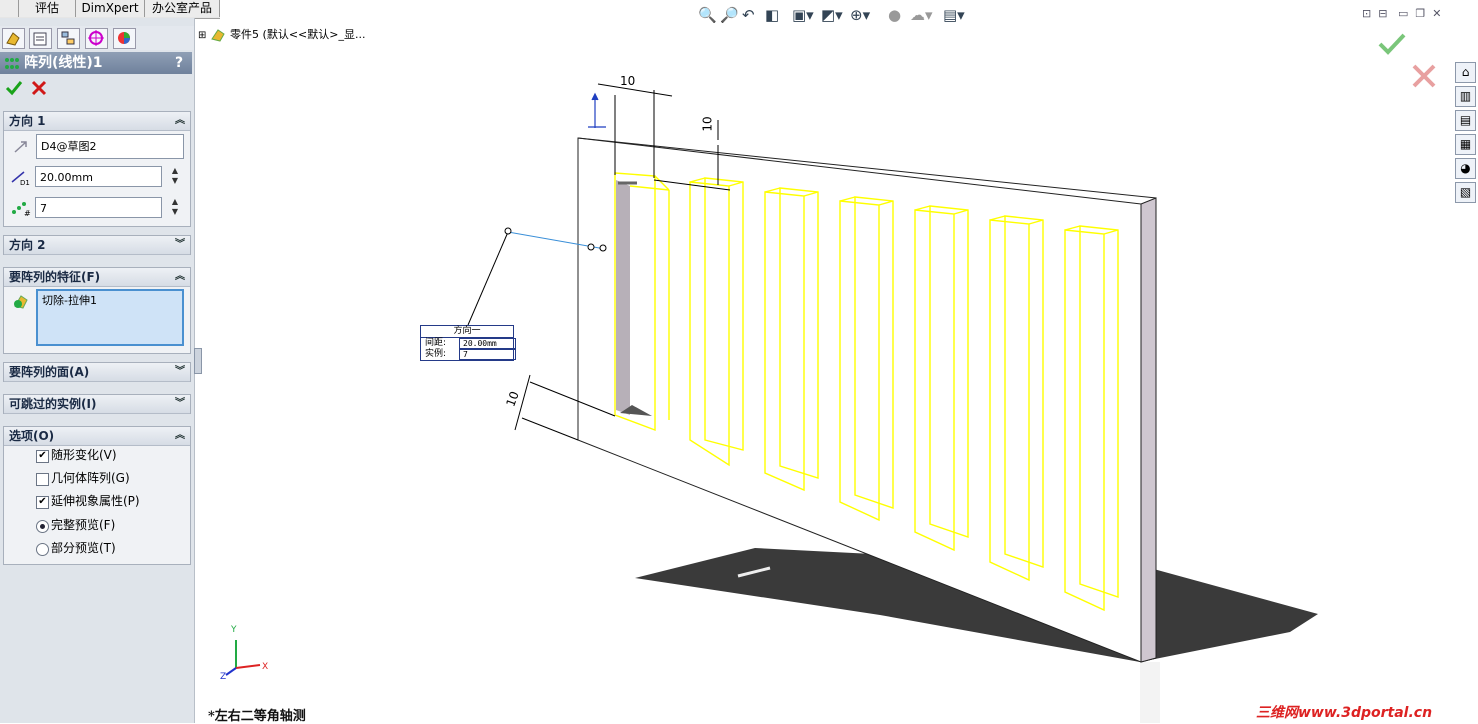  Describe the element at coordinates (436, 343) in the screenshot. I see `callout-spacing-label: 间距:` at that location.